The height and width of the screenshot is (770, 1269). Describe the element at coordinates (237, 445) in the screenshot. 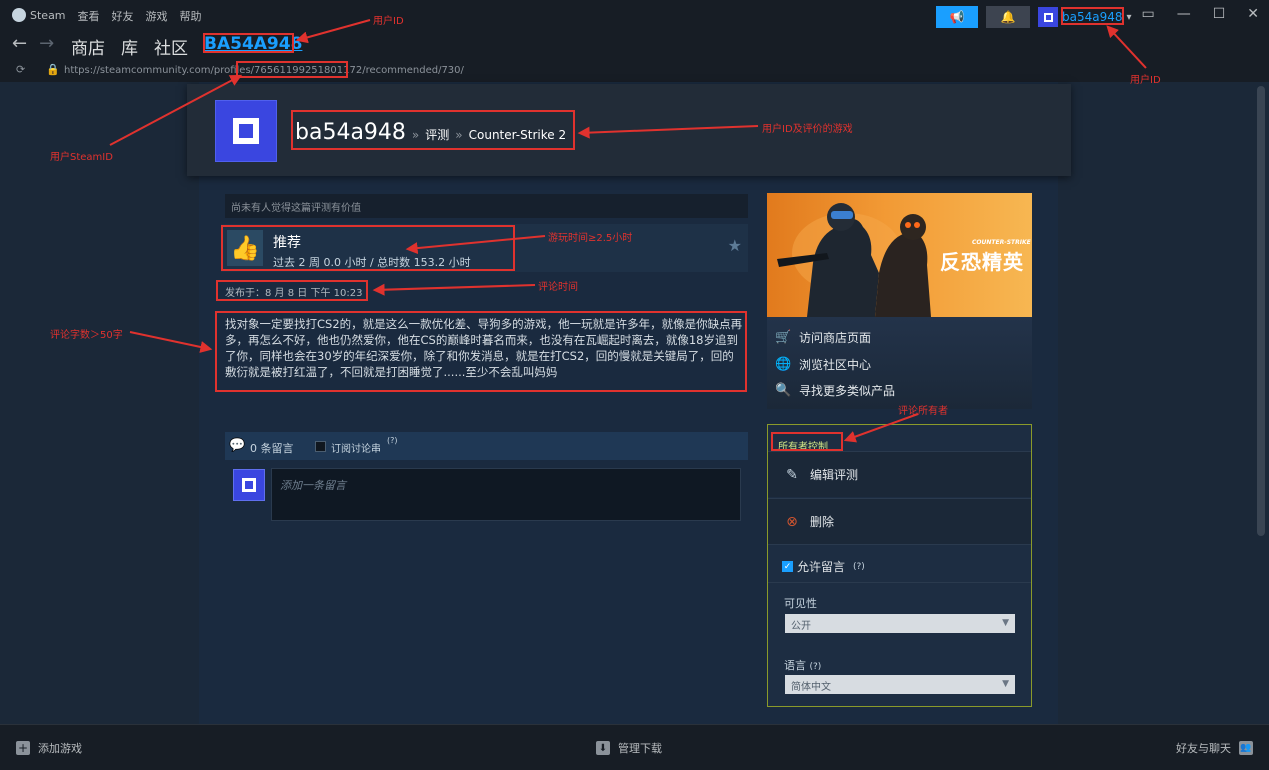

I see `comment-icon: 💬` at that location.